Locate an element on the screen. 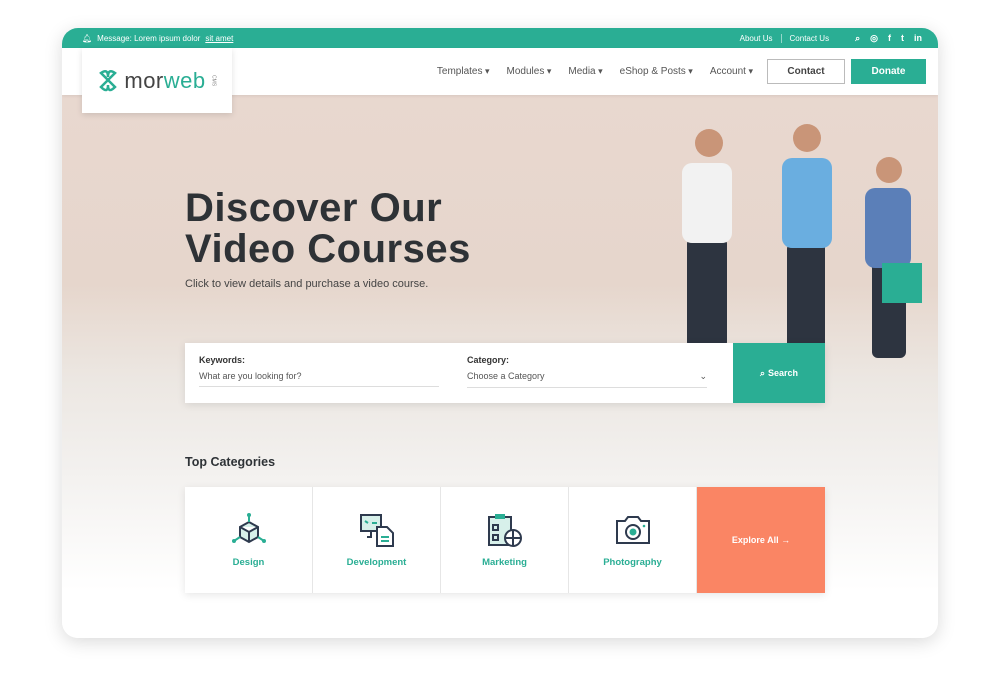  logo: morweb CMS is located at coordinates (157, 80).